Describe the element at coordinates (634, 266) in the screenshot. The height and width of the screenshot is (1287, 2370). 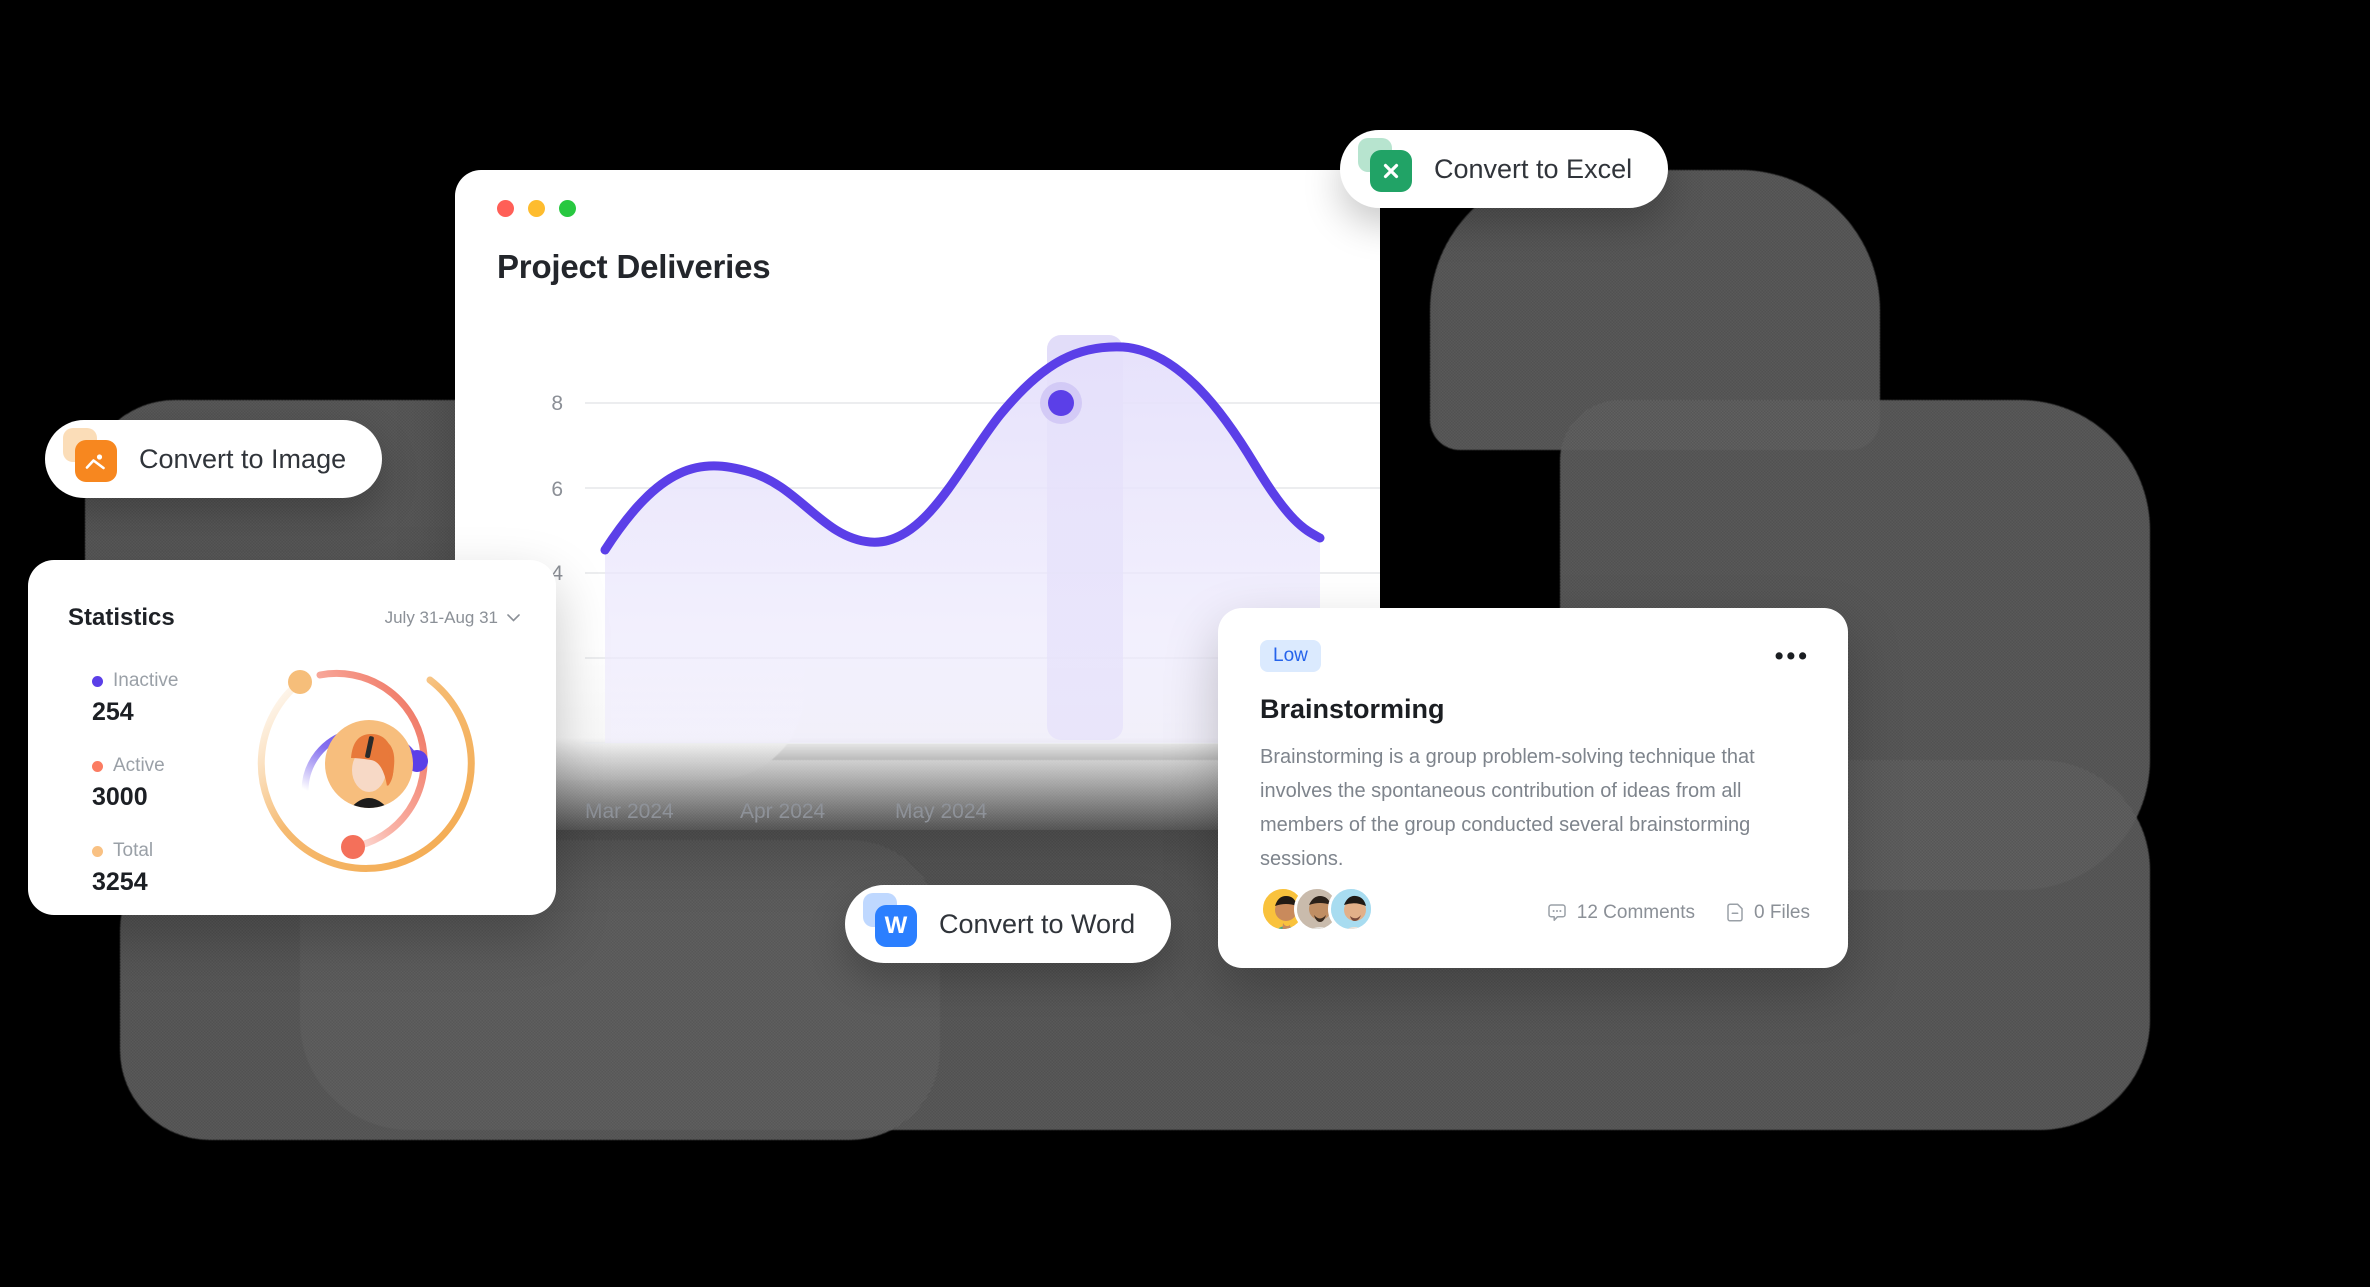
I see `page-title: Project Deliveries` at that location.